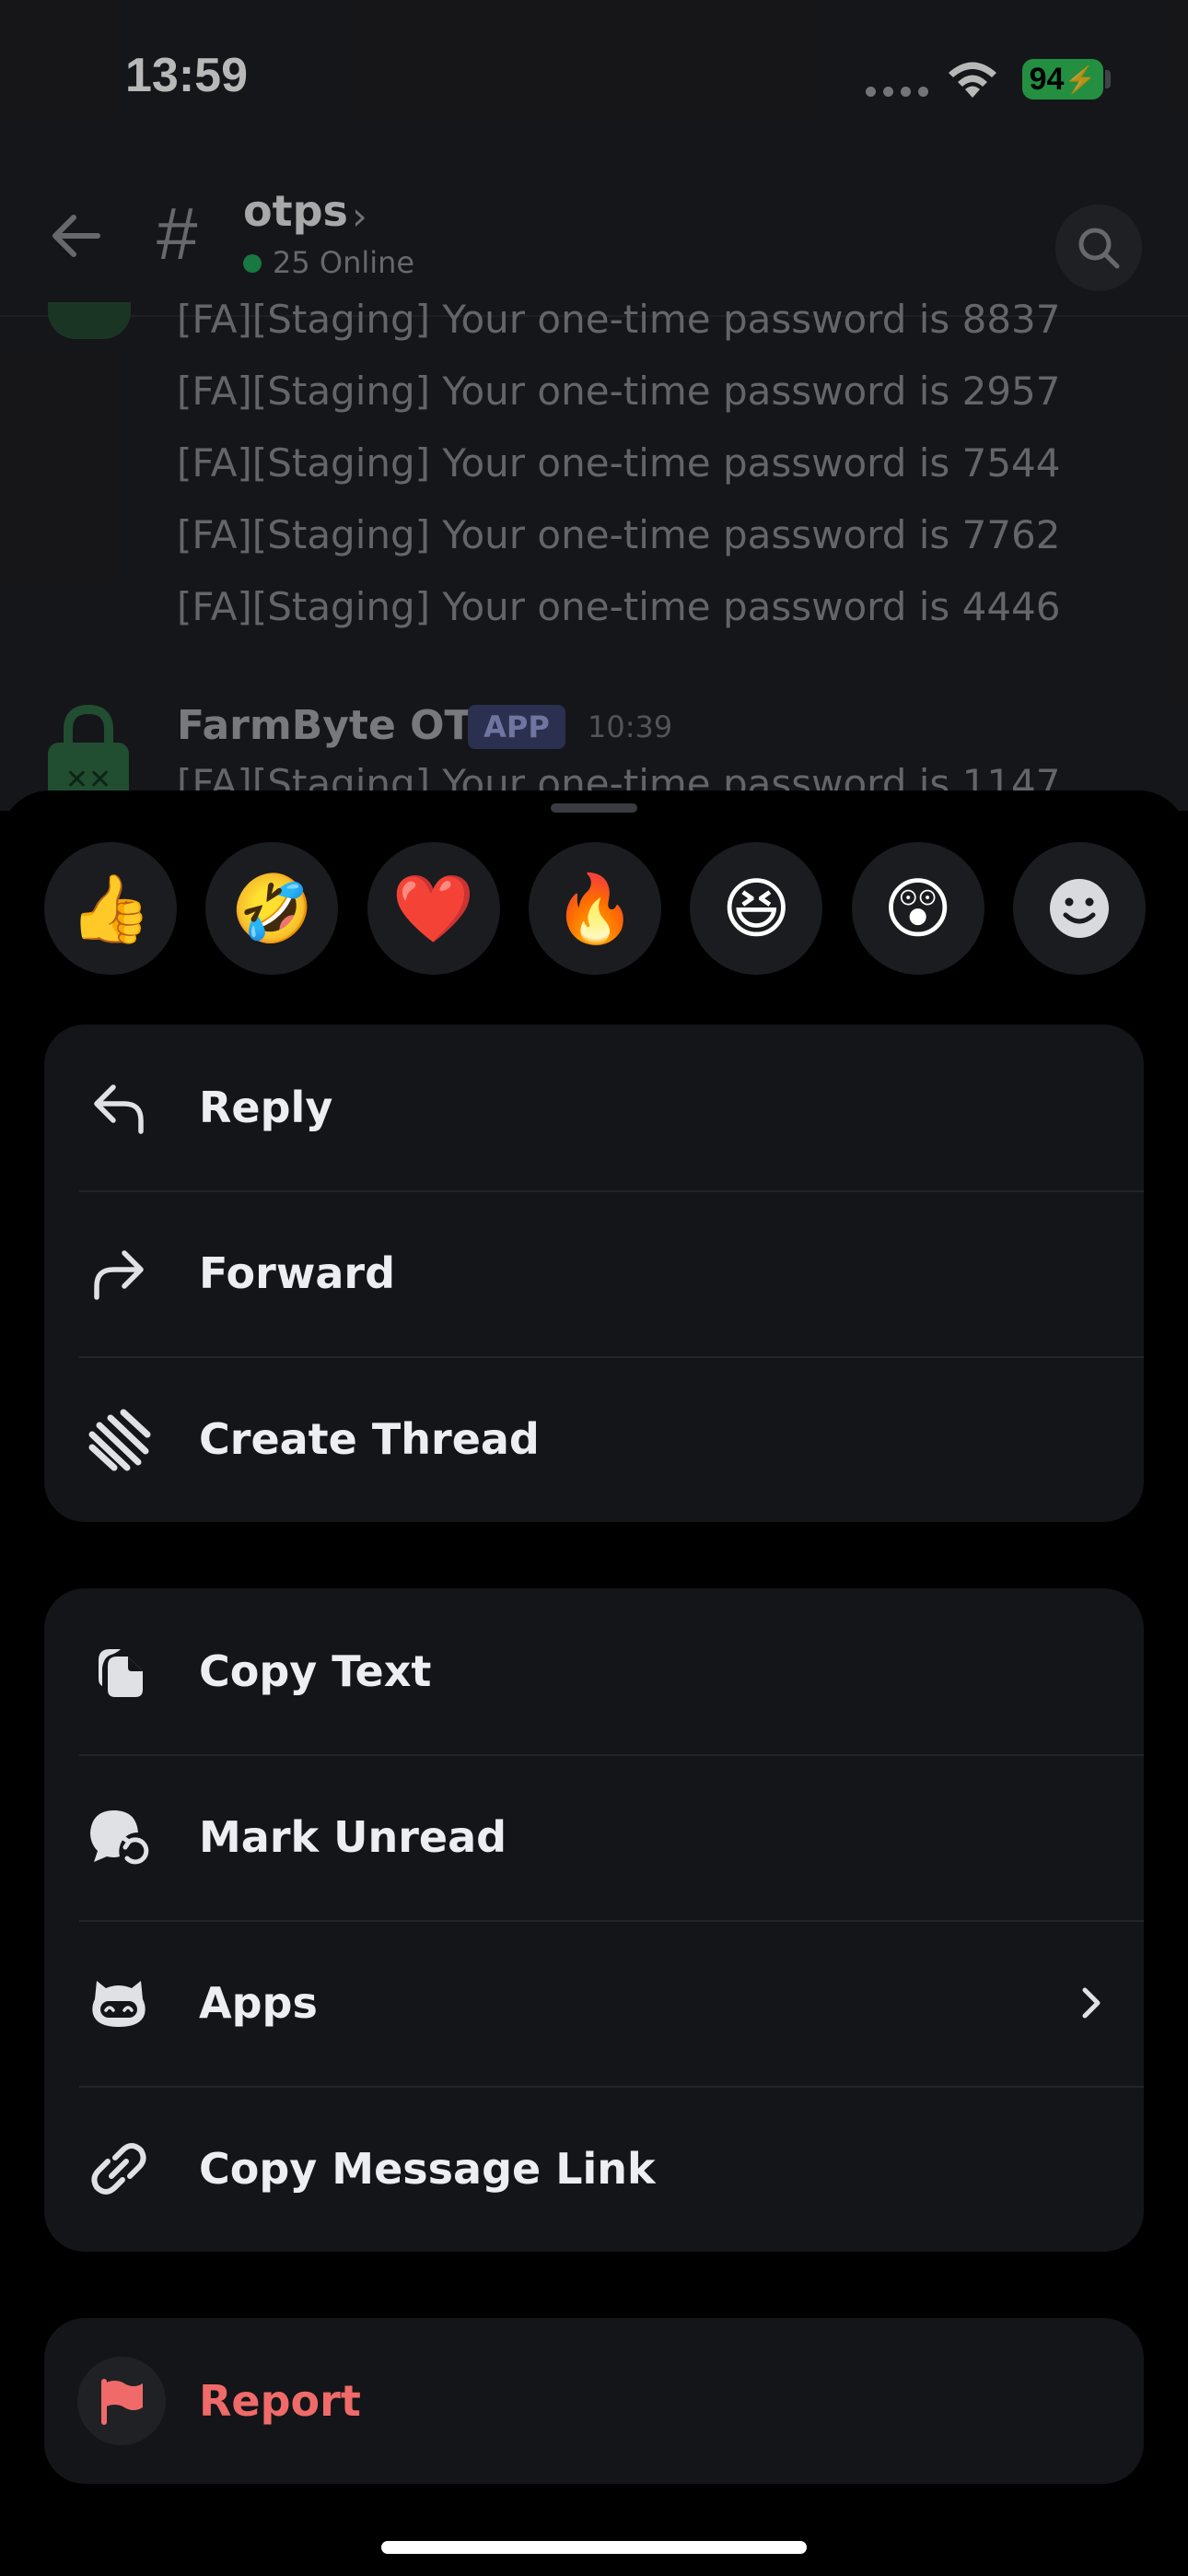 The height and width of the screenshot is (2576, 1188). I want to click on quick-reactions: 👍 🤣 ❤️ 🔥 😆 😲, so click(595, 908).